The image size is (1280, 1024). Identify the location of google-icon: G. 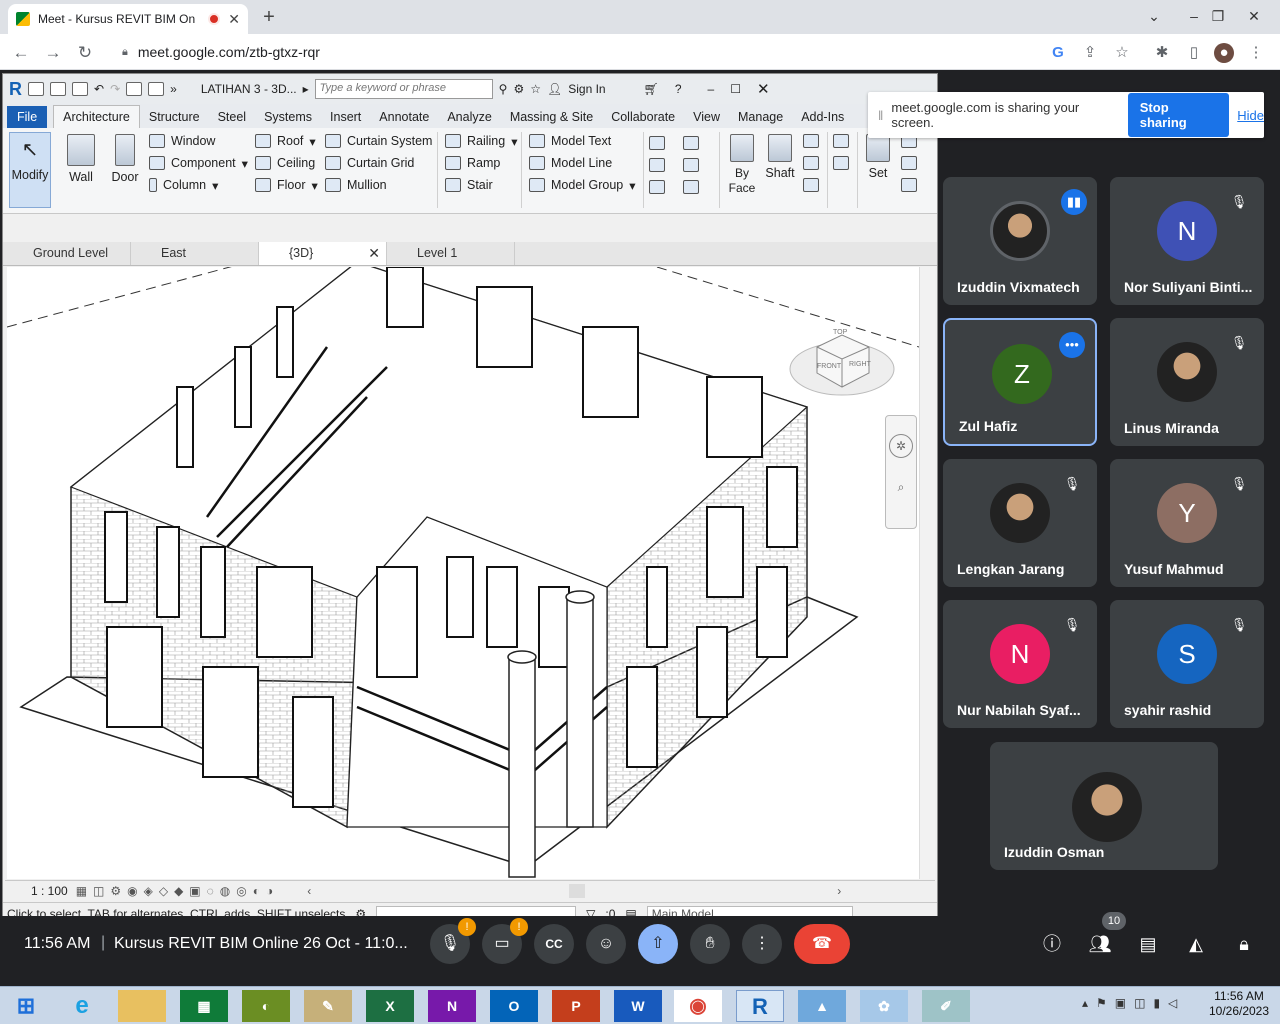
(1058, 53).